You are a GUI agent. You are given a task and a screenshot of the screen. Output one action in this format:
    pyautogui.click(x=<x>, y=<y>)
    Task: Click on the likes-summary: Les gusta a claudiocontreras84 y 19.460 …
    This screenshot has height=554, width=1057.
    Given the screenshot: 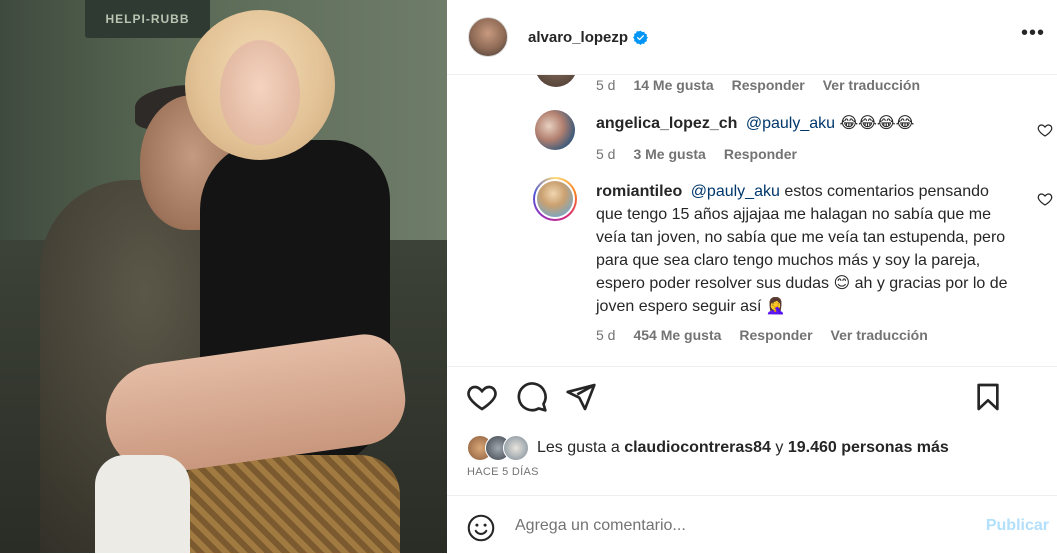 What is the action you would take?
    pyautogui.click(x=708, y=448)
    